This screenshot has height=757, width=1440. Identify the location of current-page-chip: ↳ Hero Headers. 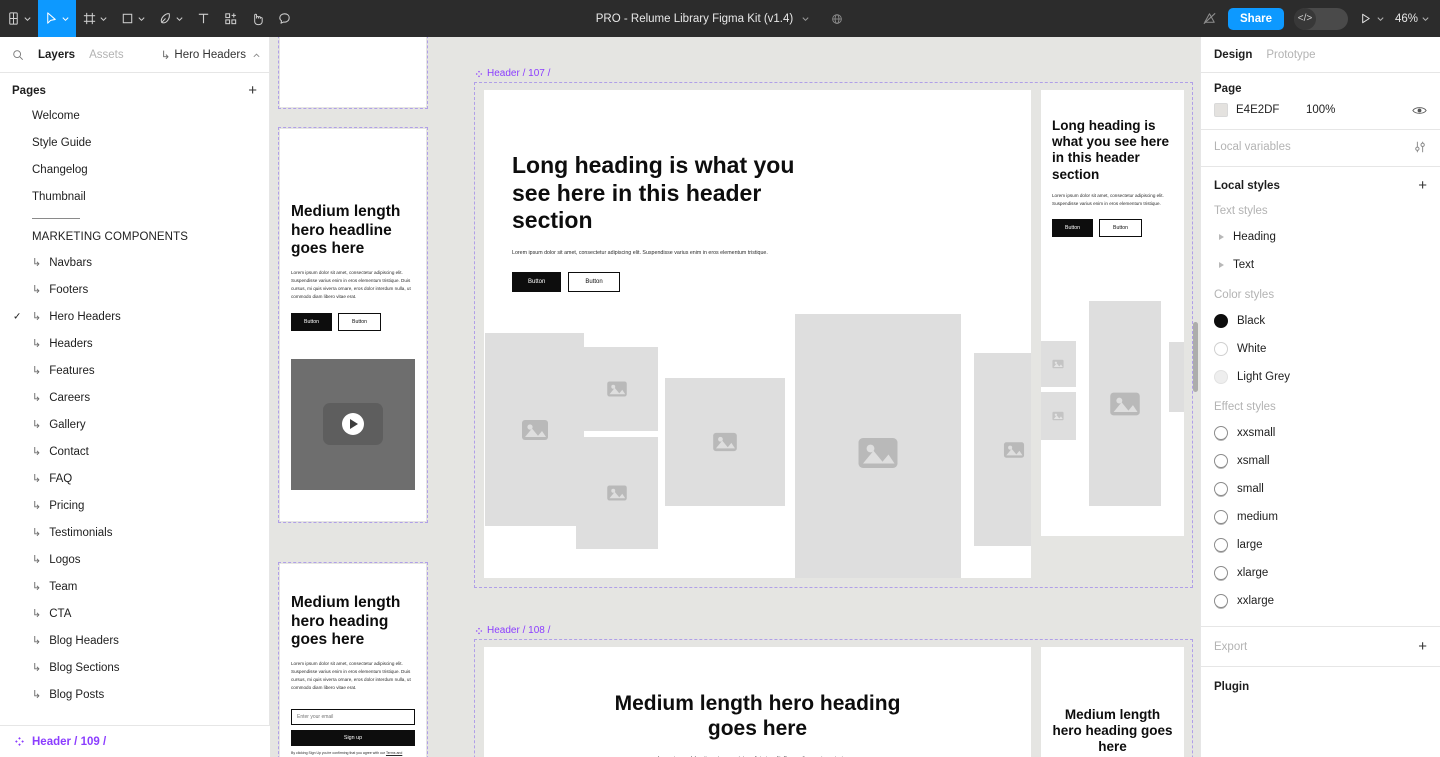
(211, 55).